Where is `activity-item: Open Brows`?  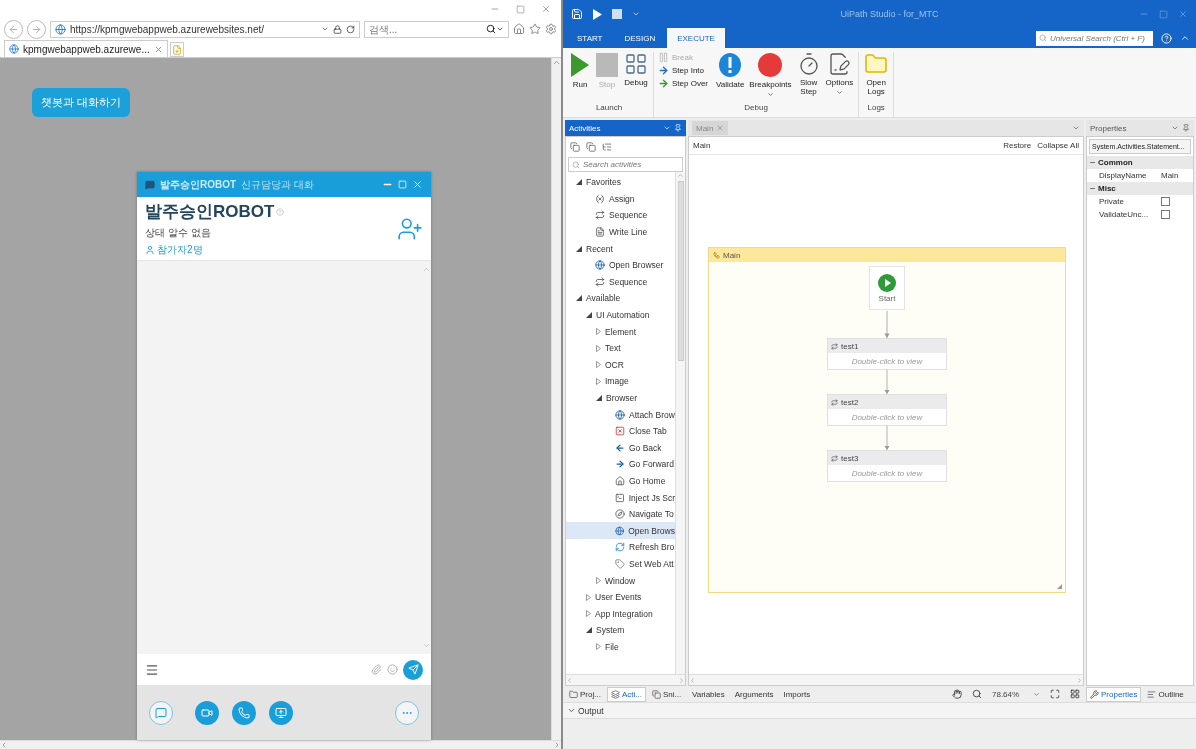
activity-item: Open Brows is located at coordinates (620, 531).